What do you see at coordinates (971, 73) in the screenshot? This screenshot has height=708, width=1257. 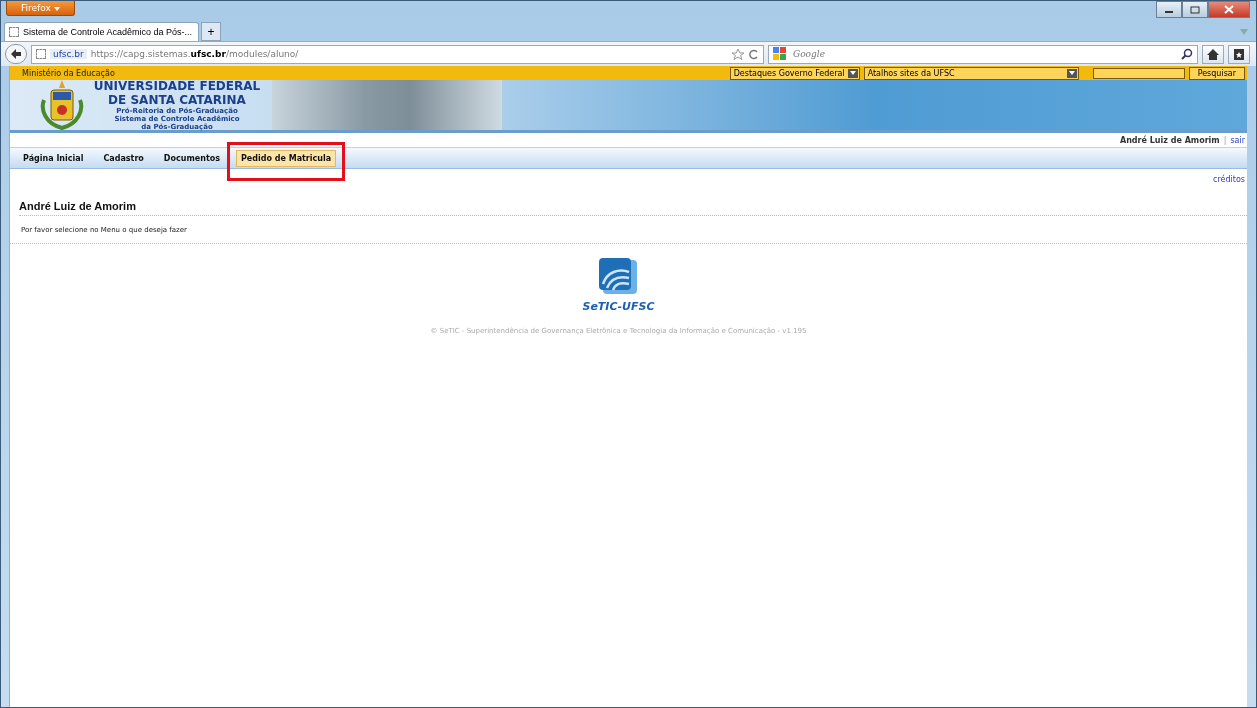 I see `dropdown: Atalhos sites da UFSC` at bounding box center [971, 73].